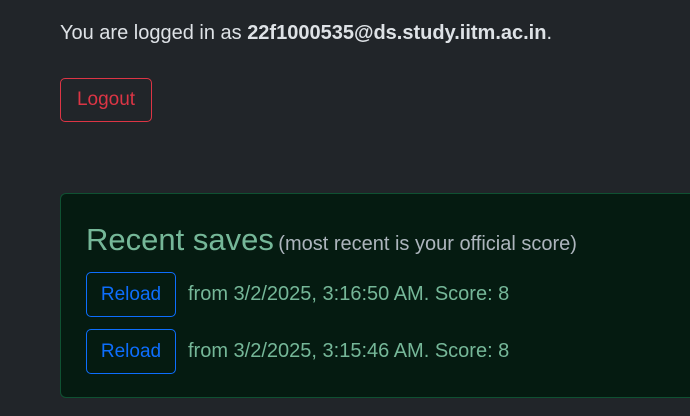  Describe the element at coordinates (427, 244) in the screenshot. I see `recent-saves-subtitle: (most recent is your official score)` at that location.